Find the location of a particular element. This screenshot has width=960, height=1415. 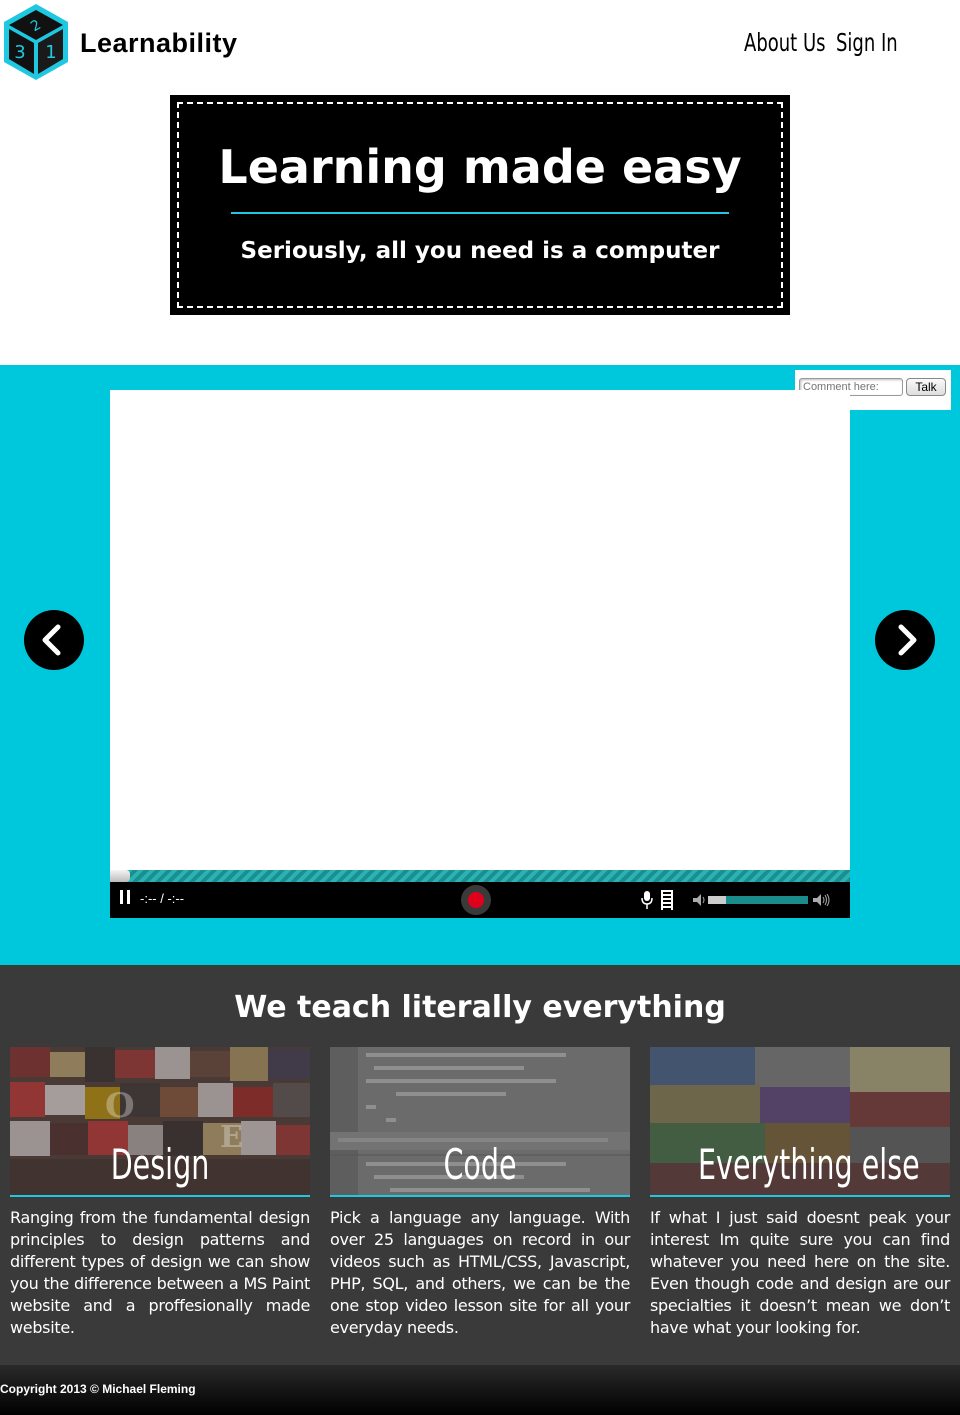

previous-video-button is located at coordinates (54, 640).